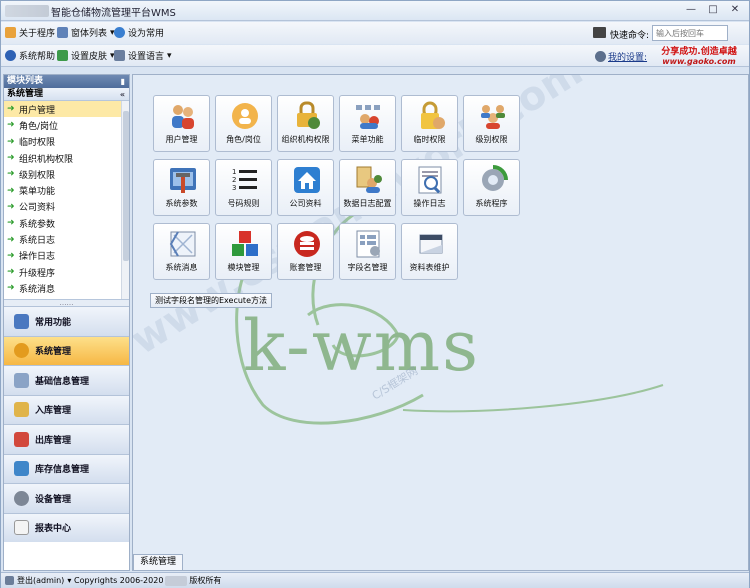 This screenshot has width=750, height=588. Describe the element at coordinates (600, 56) in the screenshot. I see `settings-icon` at that location.